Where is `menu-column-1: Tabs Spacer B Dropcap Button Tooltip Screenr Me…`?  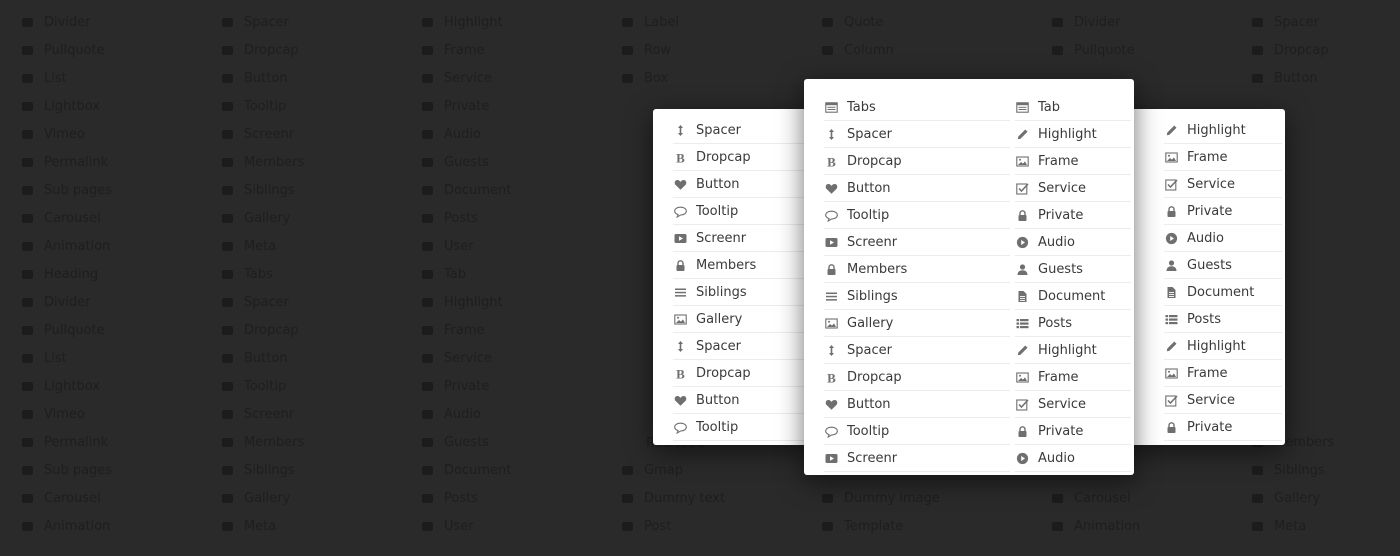
menu-column-1: Tabs Spacer B Dropcap Button Tooltip Screenr Me… is located at coordinates (917, 283).